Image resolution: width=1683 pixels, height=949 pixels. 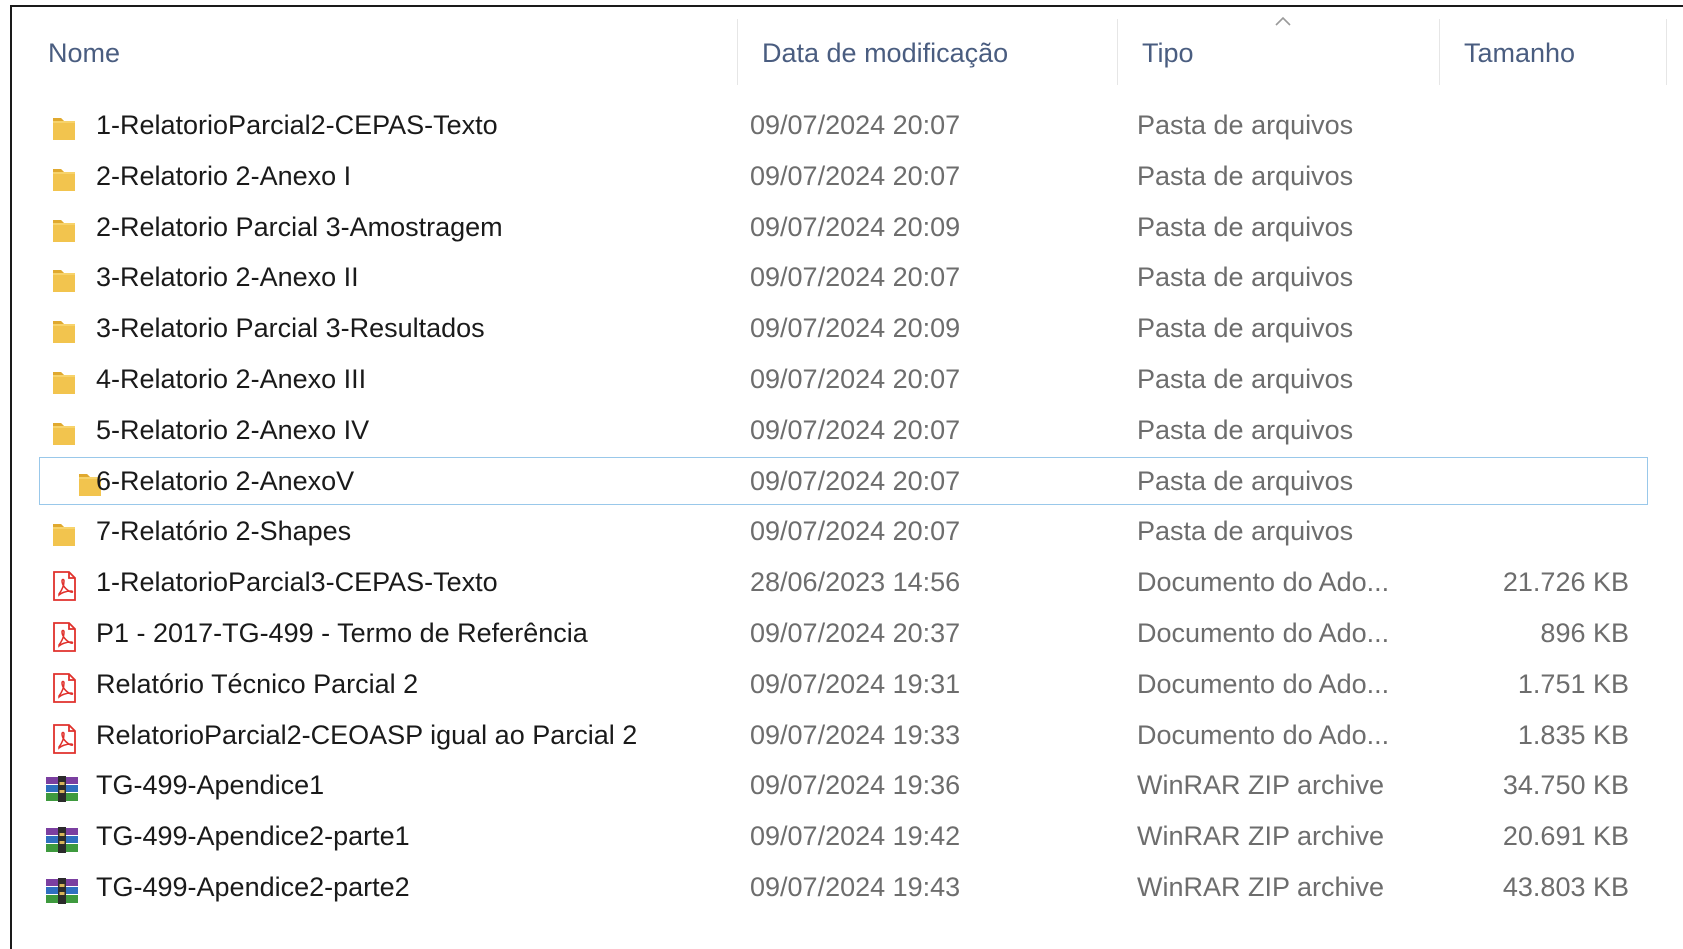 I want to click on file-name: 3-Relatorio 2-Anexo II, so click(x=227, y=277).